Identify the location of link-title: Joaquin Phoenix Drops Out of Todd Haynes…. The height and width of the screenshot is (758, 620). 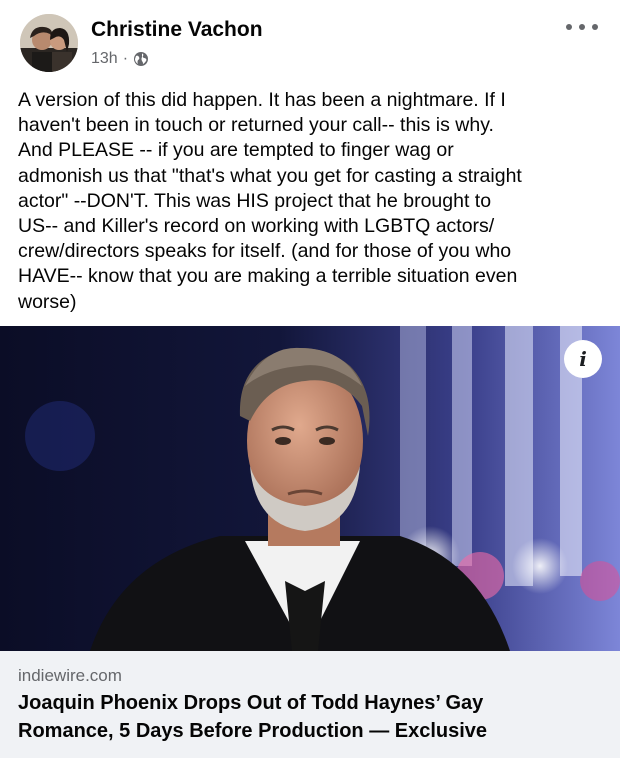
(298, 717).